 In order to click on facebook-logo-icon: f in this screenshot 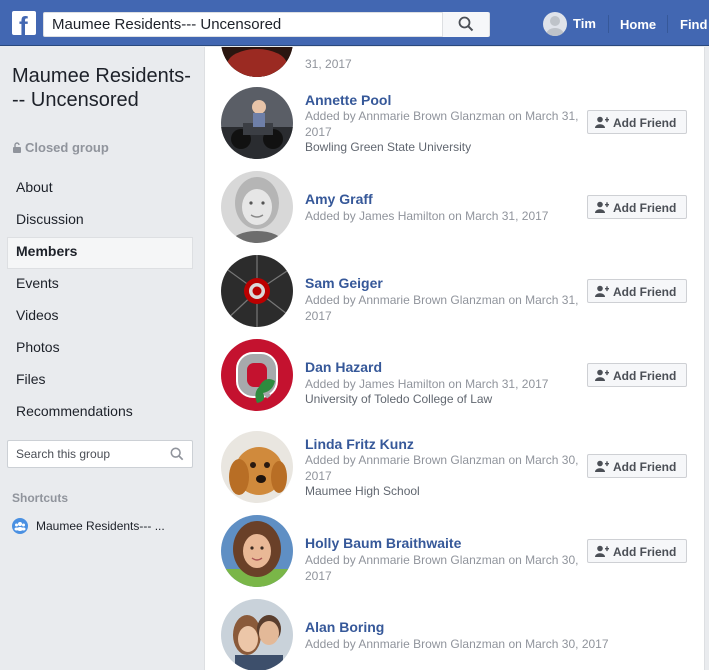, I will do `click(24, 23)`.